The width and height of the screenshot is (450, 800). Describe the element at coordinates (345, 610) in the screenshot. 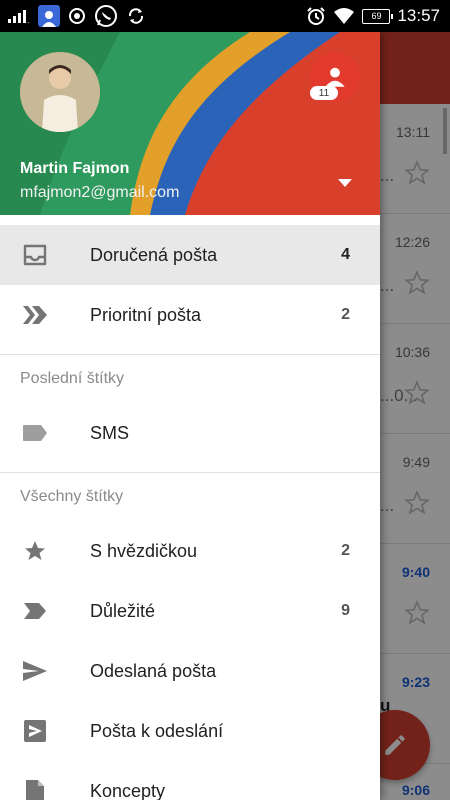

I see `menu-count: 9` at that location.